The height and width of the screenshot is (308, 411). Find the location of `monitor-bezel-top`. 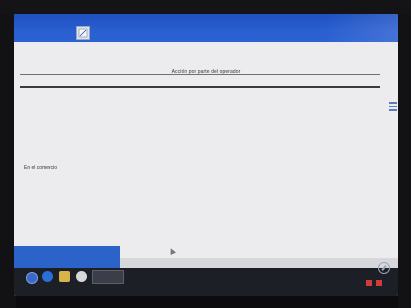

monitor-bezel-top is located at coordinates (205, 7).